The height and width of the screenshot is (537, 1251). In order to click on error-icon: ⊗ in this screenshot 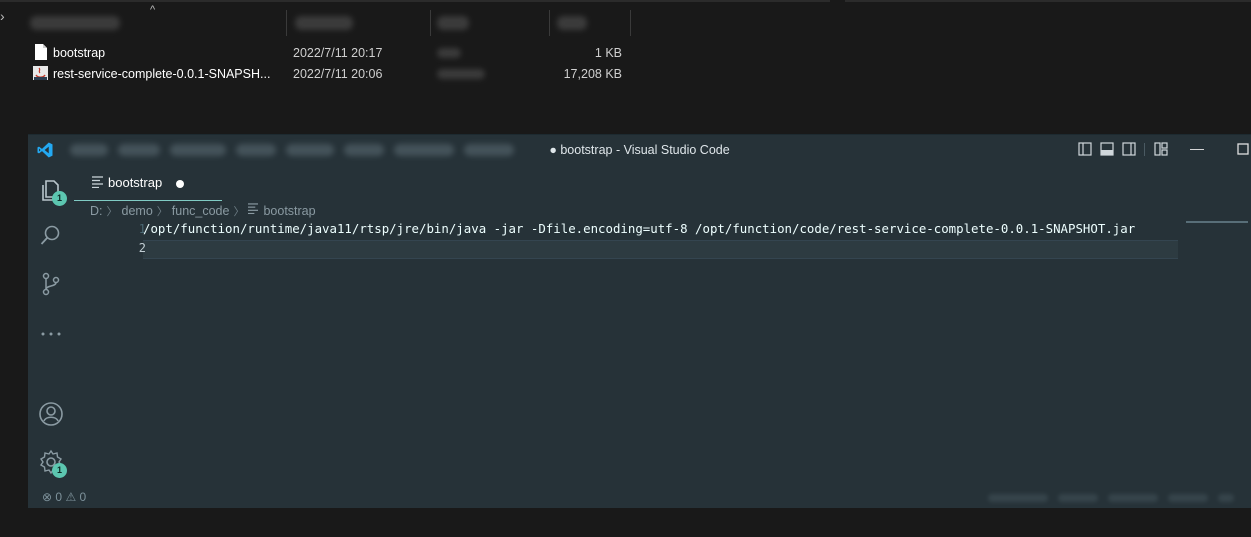, I will do `click(47, 497)`.